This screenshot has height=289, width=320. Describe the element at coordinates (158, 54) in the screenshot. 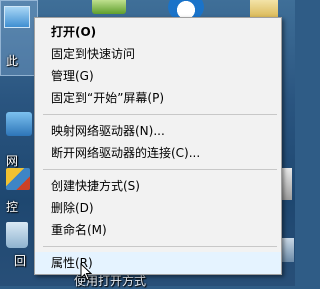

I see `menu-item-pin-quick-access: 固定到快速访问` at that location.